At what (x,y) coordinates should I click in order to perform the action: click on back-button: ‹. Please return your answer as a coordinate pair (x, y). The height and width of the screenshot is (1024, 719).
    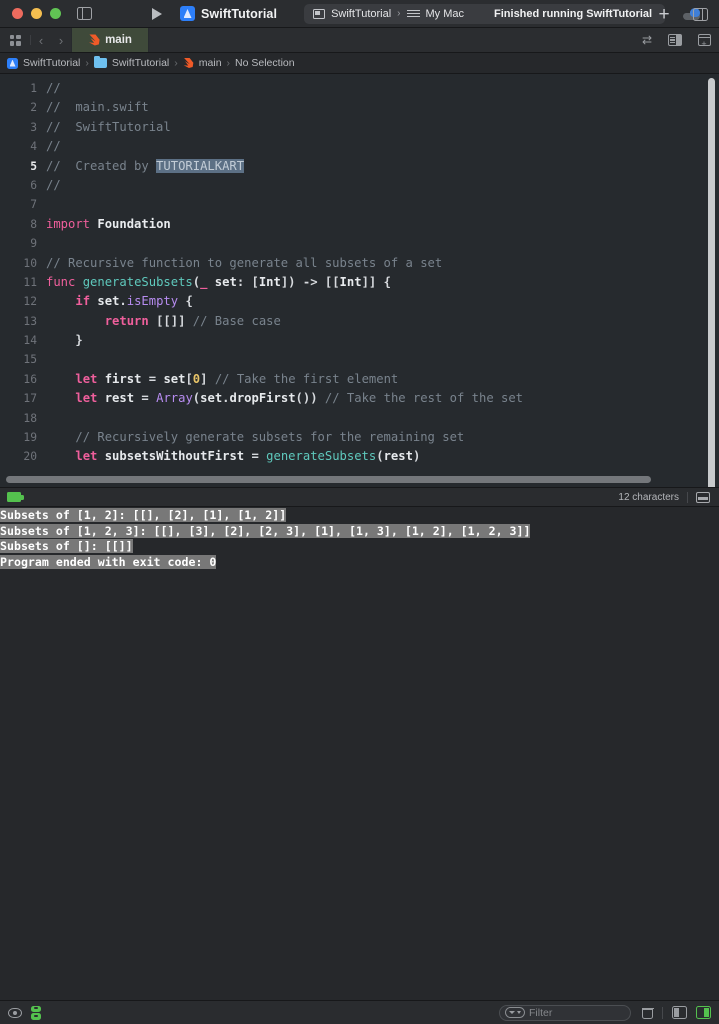
    Looking at the image, I should click on (41, 40).